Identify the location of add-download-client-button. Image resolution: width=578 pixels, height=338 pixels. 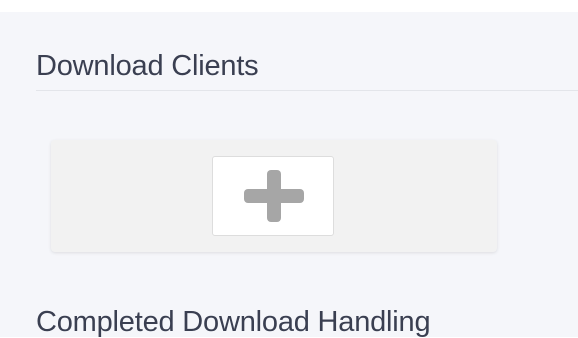
(273, 196).